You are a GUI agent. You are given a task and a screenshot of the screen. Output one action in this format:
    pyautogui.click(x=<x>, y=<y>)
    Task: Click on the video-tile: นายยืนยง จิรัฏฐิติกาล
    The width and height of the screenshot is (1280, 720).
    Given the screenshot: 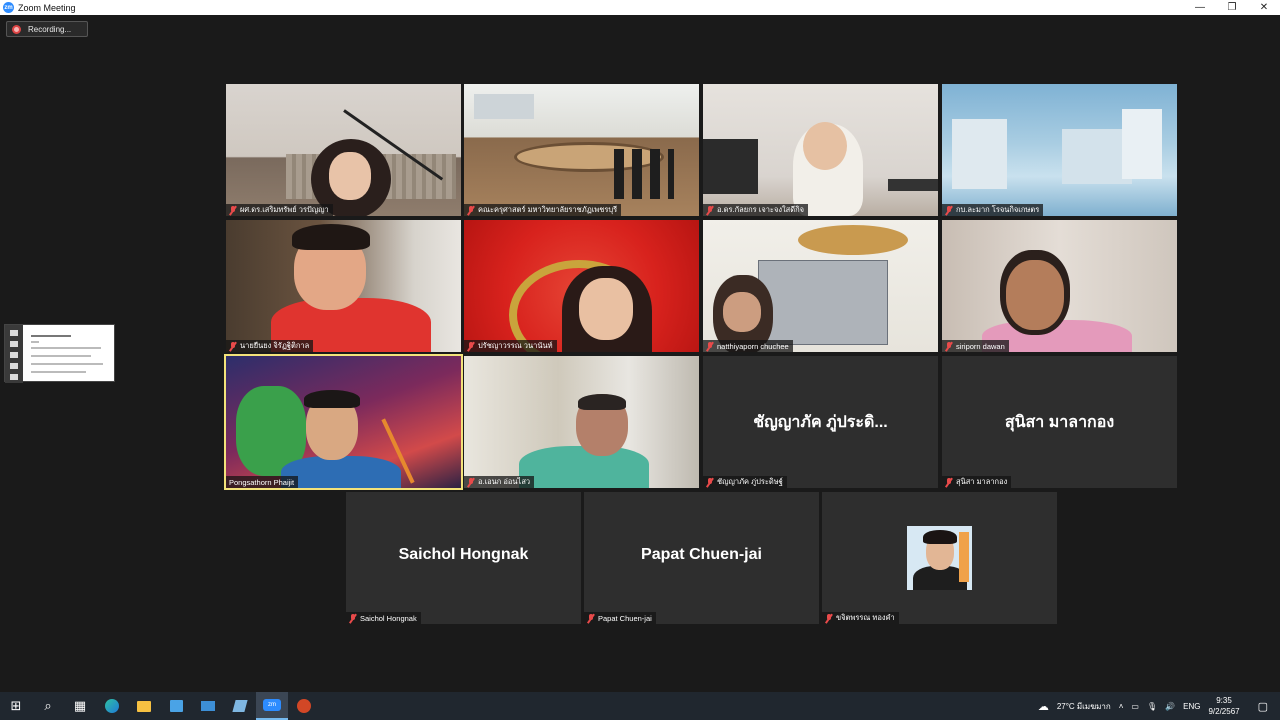 What is the action you would take?
    pyautogui.click(x=343, y=286)
    